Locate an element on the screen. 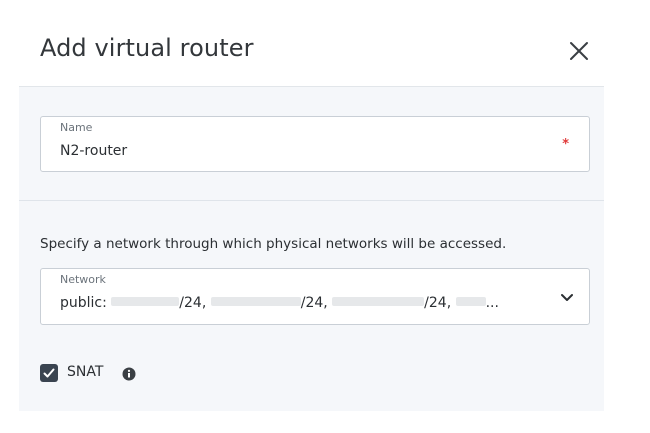 Image resolution: width=650 pixels, height=433 pixels. dialog-title: Add virtual router is located at coordinates (147, 48).